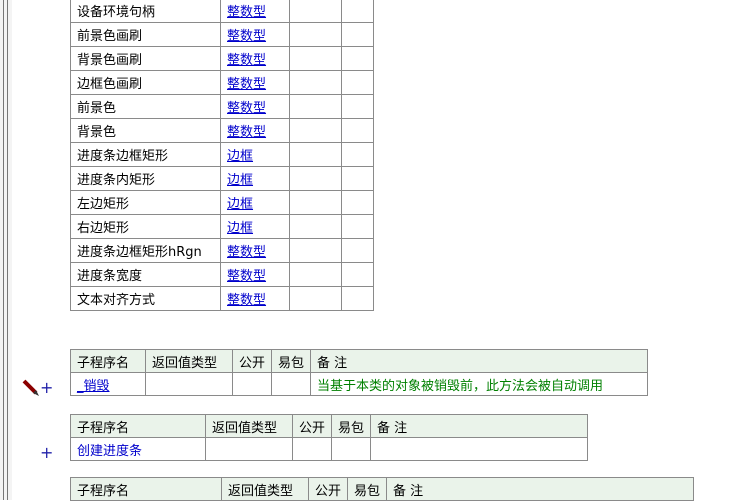 The image size is (744, 501). I want to click on variable-name: 文本对齐方式, so click(145, 298).